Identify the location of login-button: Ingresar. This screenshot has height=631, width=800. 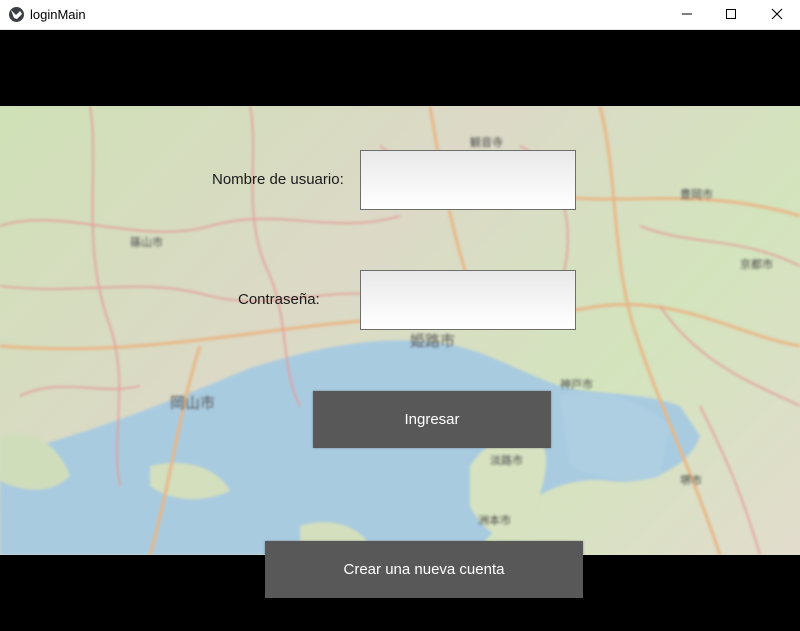
(432, 419).